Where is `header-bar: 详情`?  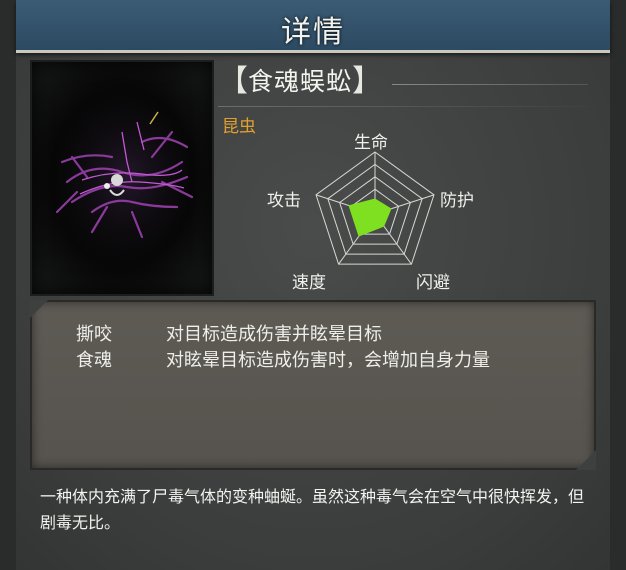
header-bar: 详情 is located at coordinates (313, 26).